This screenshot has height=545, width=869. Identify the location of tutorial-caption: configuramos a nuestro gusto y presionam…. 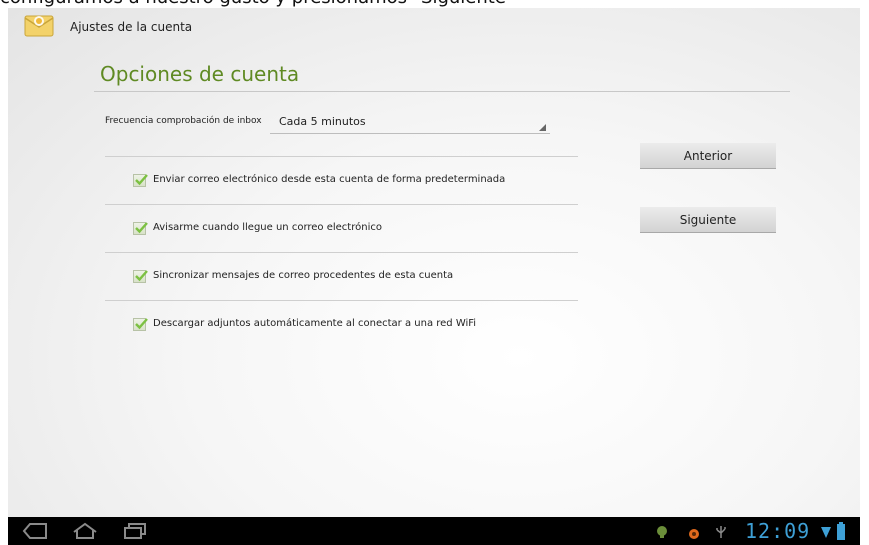
(434, 4).